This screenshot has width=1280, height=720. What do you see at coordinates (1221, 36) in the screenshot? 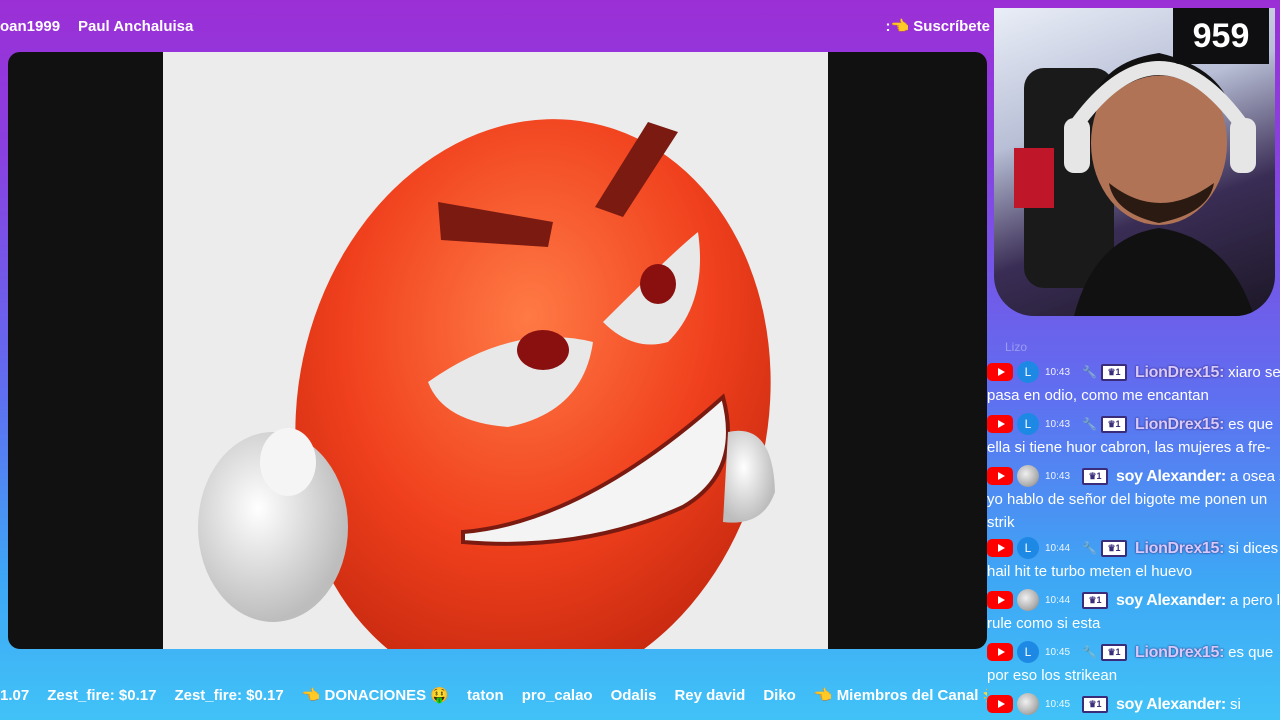
I see `viewer-count: 959` at bounding box center [1221, 36].